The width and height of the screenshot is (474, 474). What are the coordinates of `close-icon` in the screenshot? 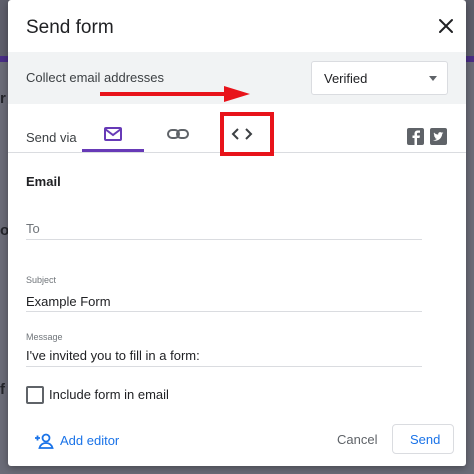 It's located at (446, 26).